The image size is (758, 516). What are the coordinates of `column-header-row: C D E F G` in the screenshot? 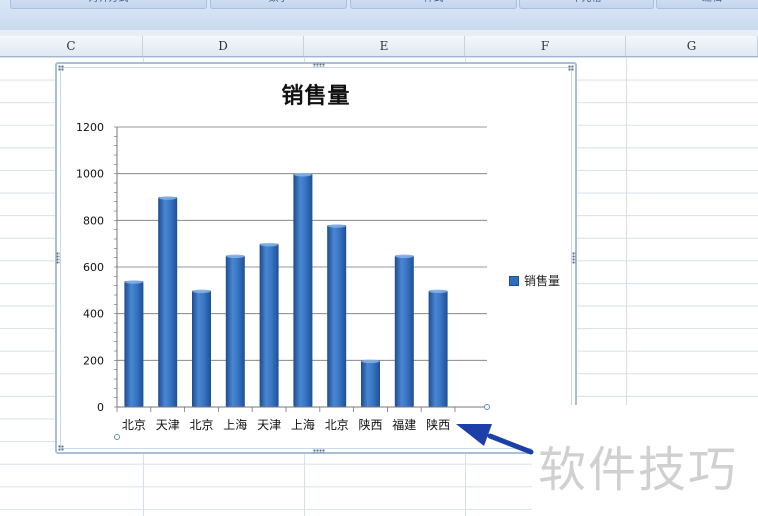 It's located at (379, 46).